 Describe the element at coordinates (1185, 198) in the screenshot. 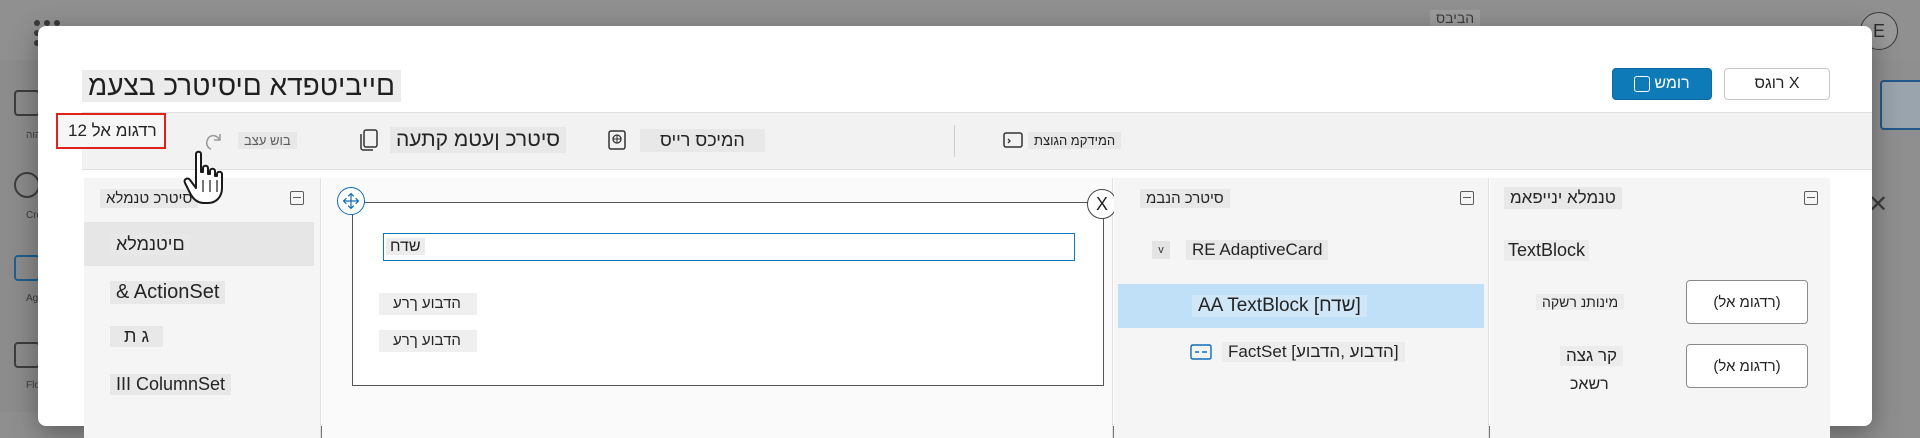

I see `card-structure-header-label: סיטרכ הנבמ` at that location.